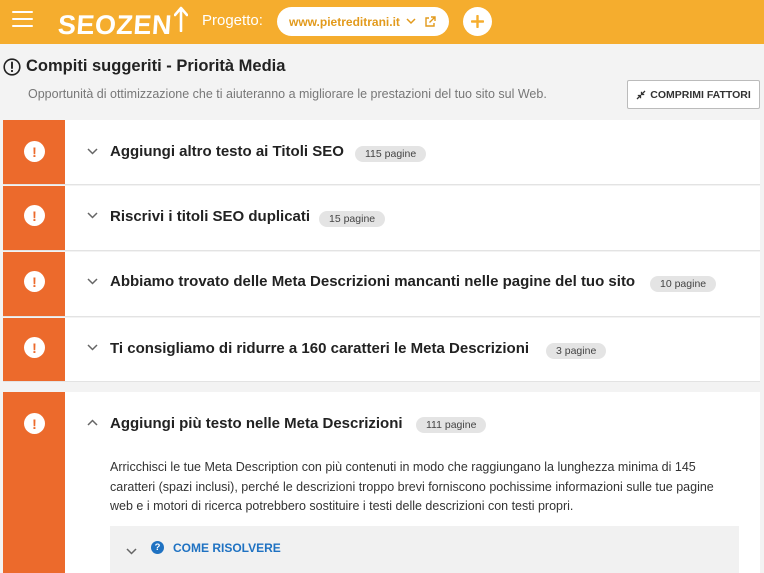  I want to click on page-title: Compiti suggeriti - Priorità Media, so click(156, 66).